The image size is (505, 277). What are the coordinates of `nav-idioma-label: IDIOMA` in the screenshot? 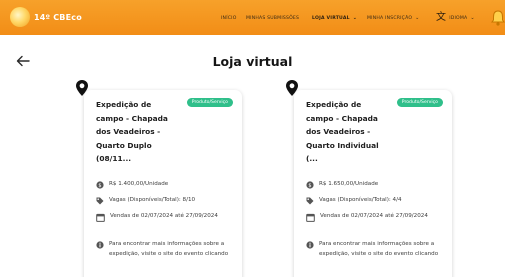 It's located at (458, 18).